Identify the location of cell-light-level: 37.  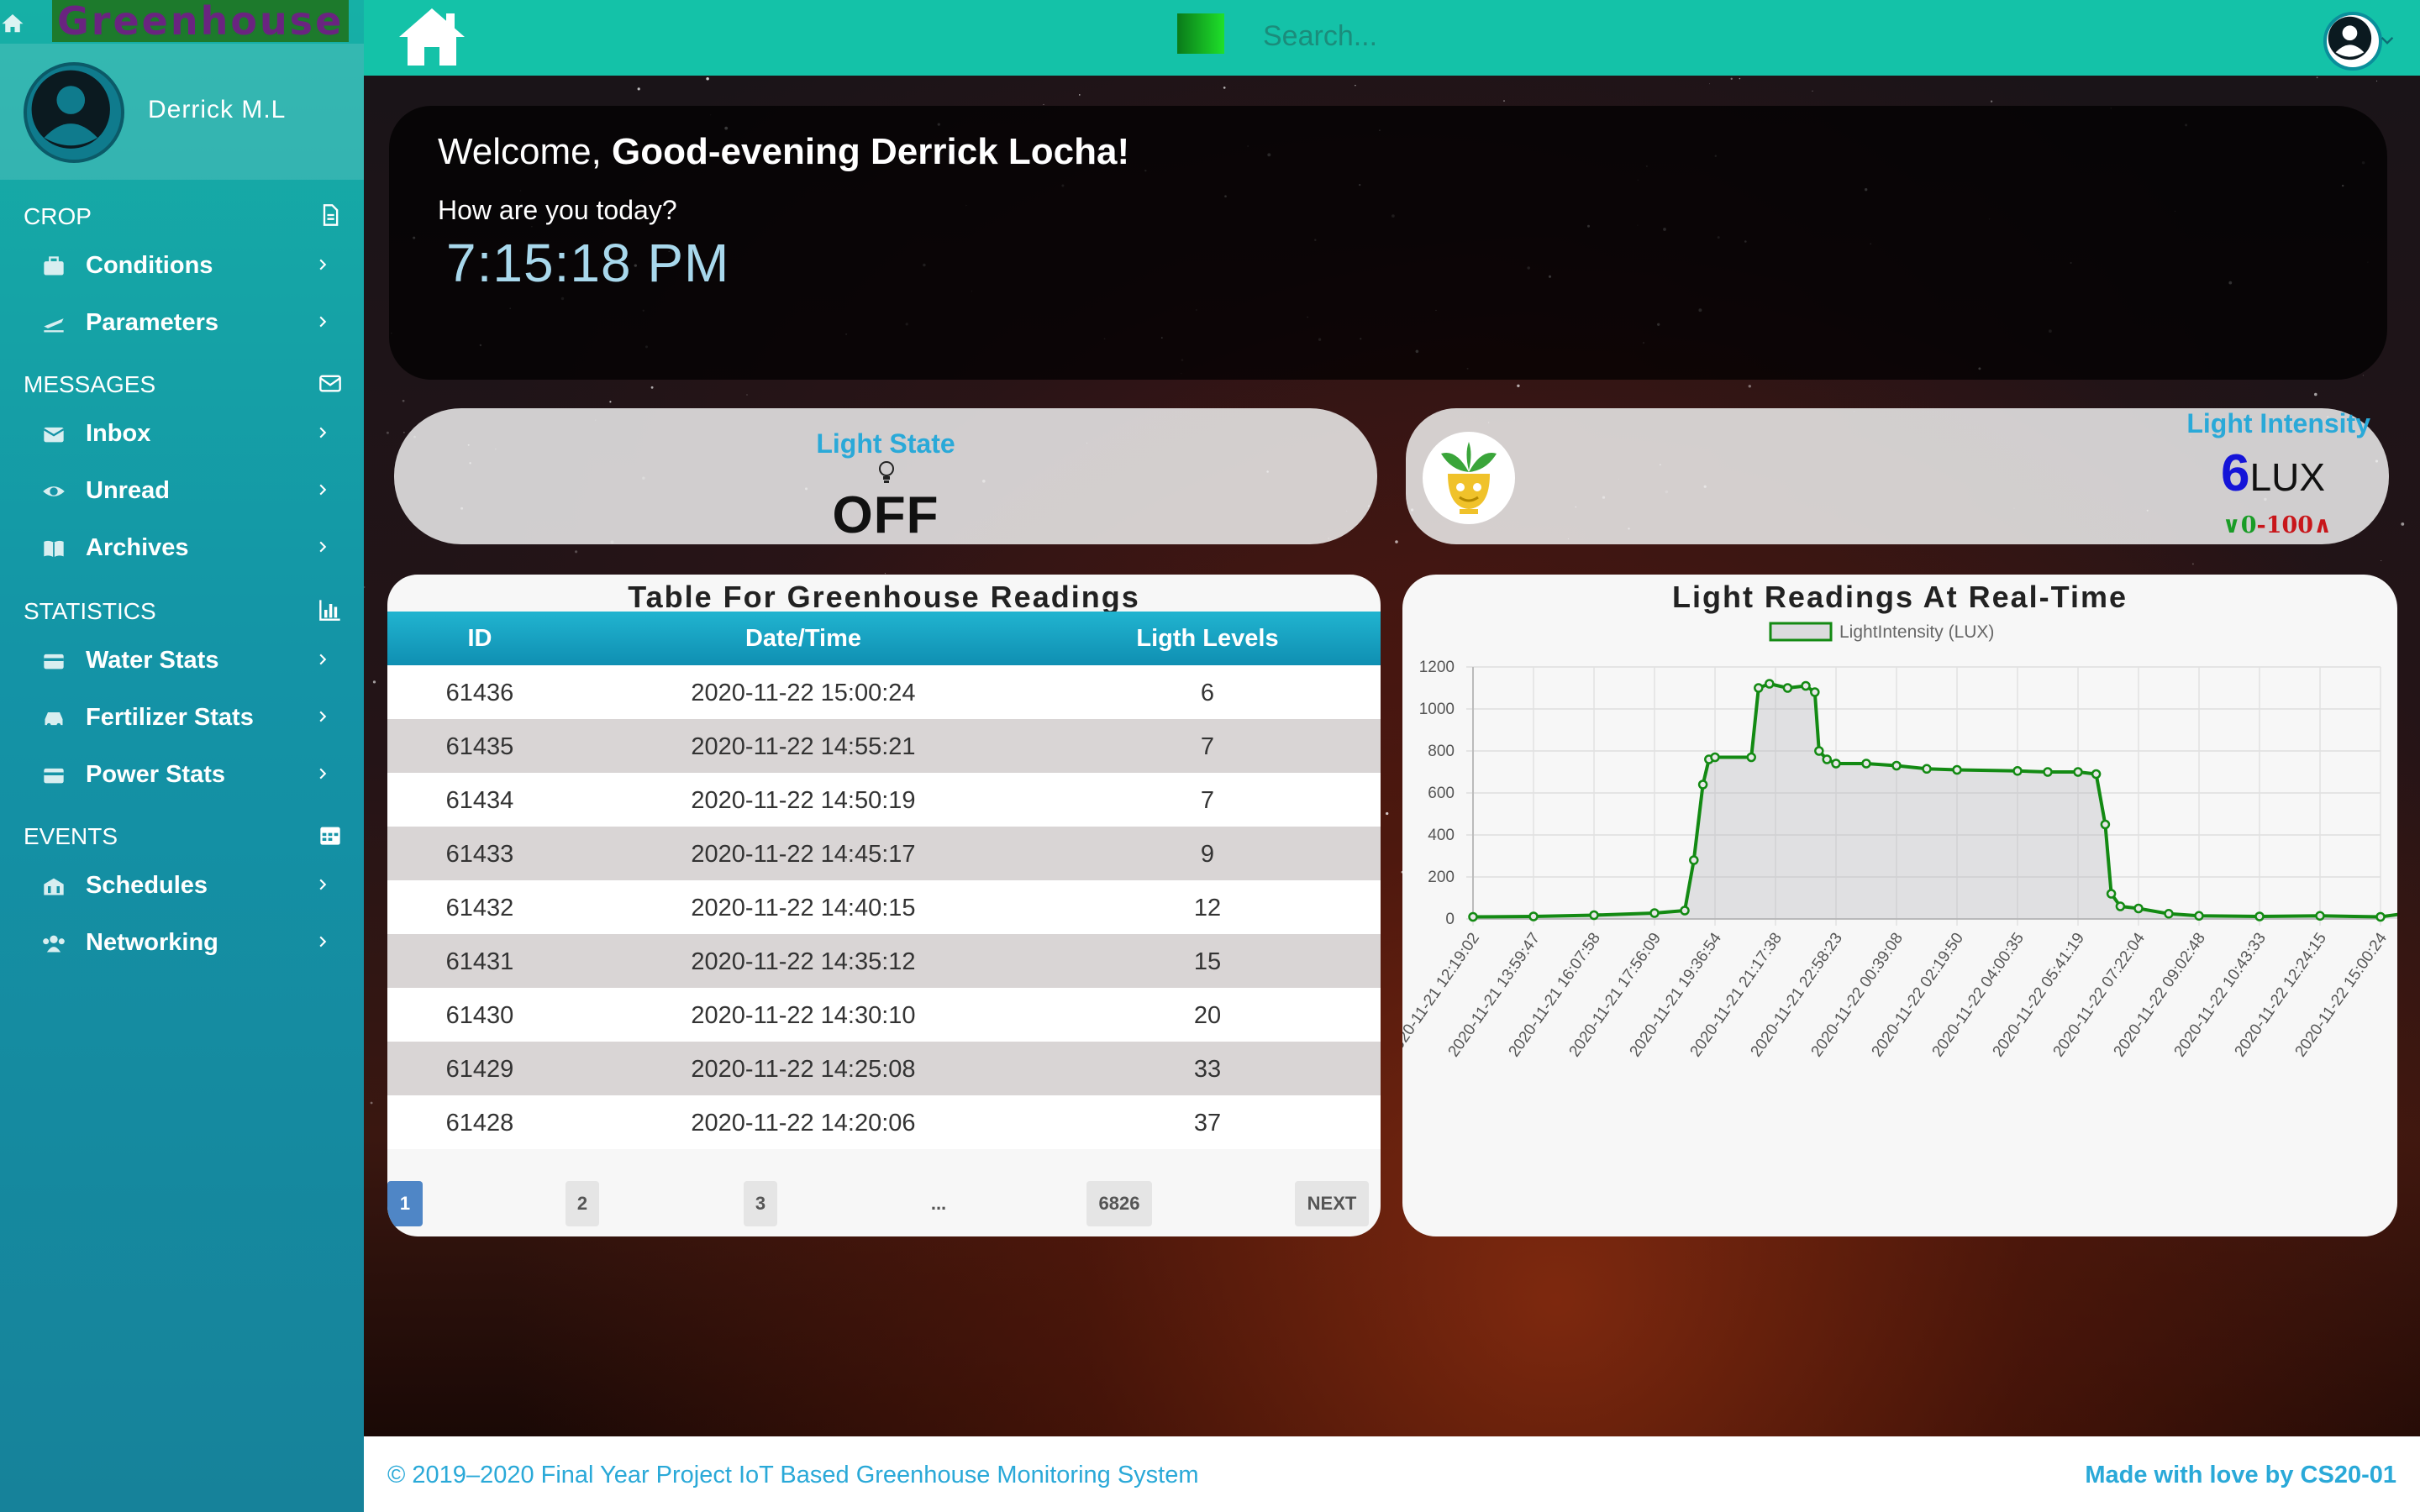
(1207, 1123).